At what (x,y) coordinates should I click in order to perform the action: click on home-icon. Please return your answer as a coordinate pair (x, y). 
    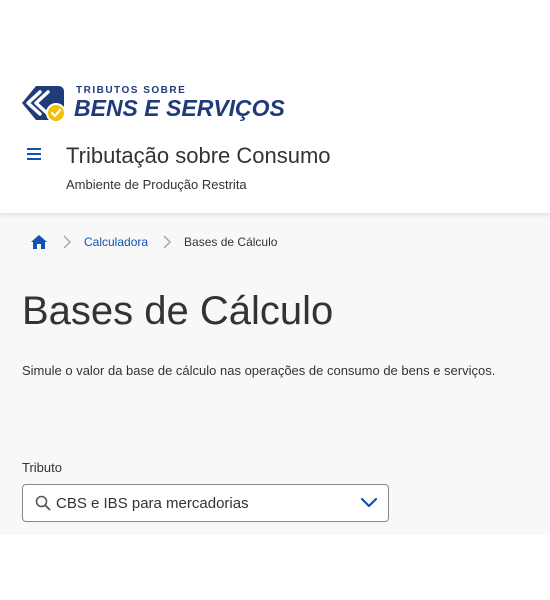
    Looking at the image, I should click on (39, 242).